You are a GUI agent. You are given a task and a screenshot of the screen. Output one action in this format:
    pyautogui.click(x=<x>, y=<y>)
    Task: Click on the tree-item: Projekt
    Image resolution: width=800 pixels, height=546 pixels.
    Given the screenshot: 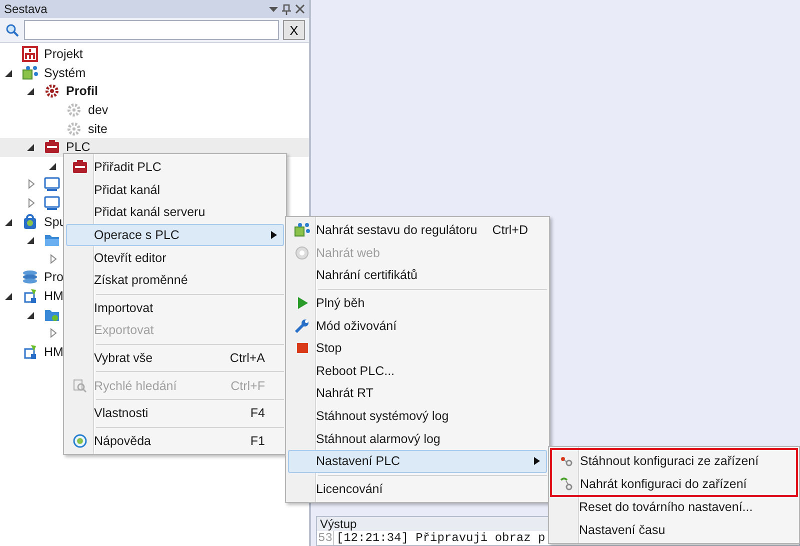 What is the action you would take?
    pyautogui.click(x=63, y=54)
    